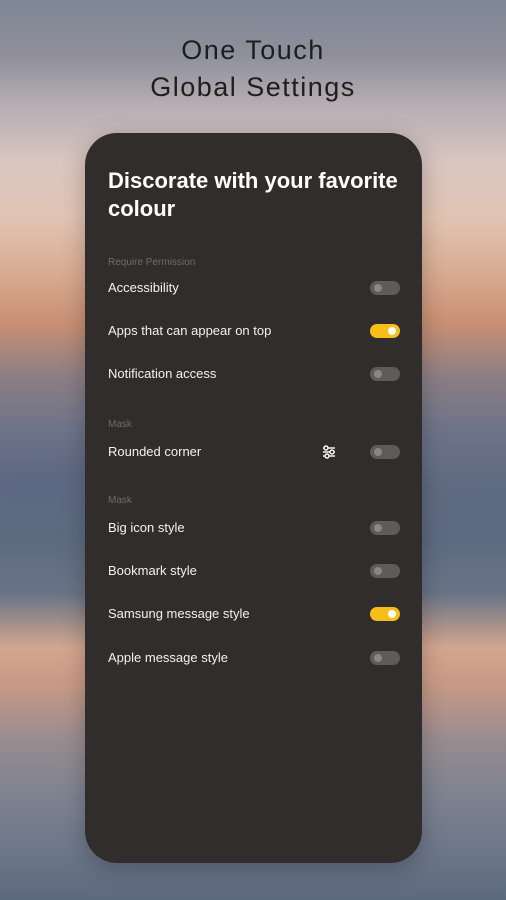 The width and height of the screenshot is (506, 900). Describe the element at coordinates (179, 613) in the screenshot. I see `setting-label: Samsung message style` at that location.